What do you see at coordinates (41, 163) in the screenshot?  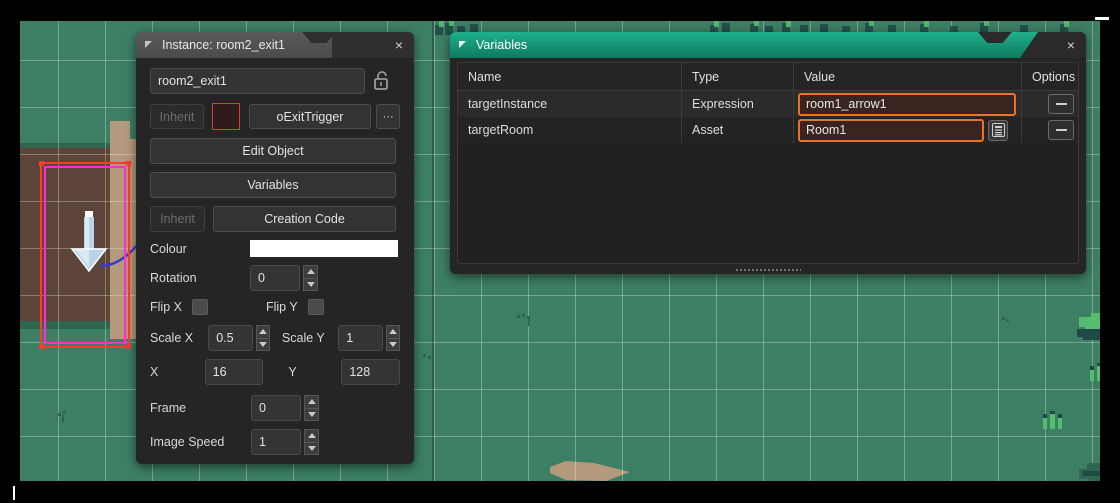 I see `resize-handle-tl` at bounding box center [41, 163].